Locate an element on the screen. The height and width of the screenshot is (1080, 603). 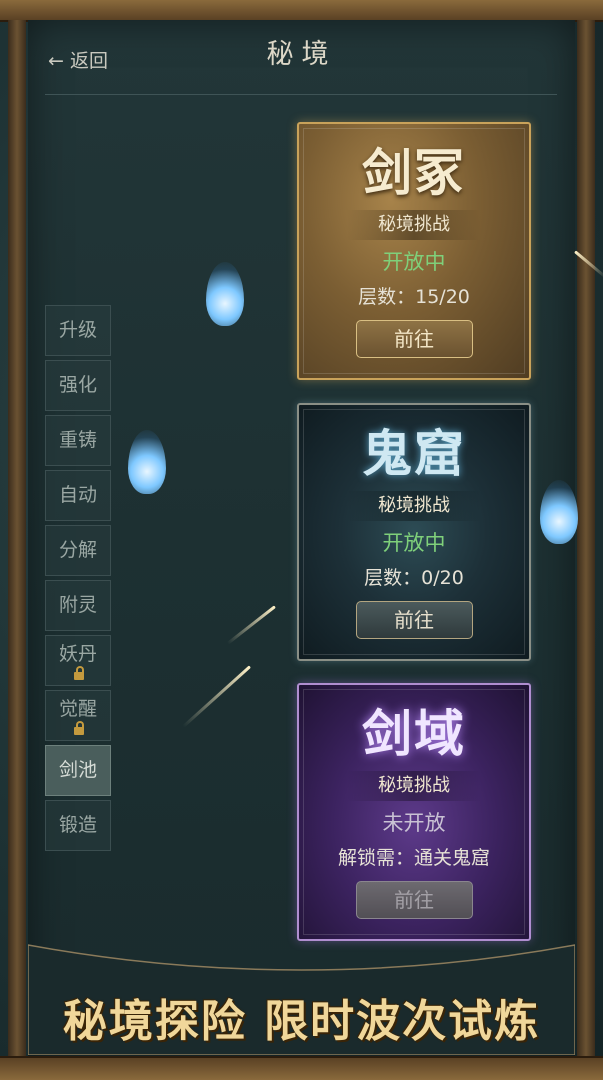
menu-item-forge: 锻造 is located at coordinates (78, 825).